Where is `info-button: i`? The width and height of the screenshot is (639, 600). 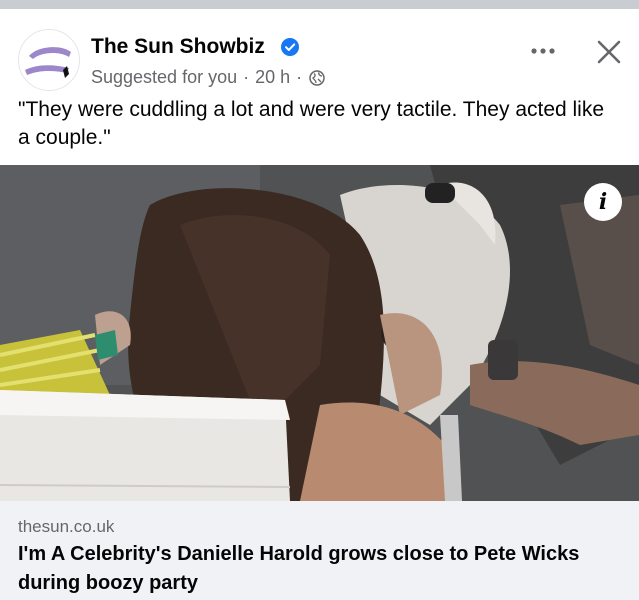 info-button: i is located at coordinates (603, 202).